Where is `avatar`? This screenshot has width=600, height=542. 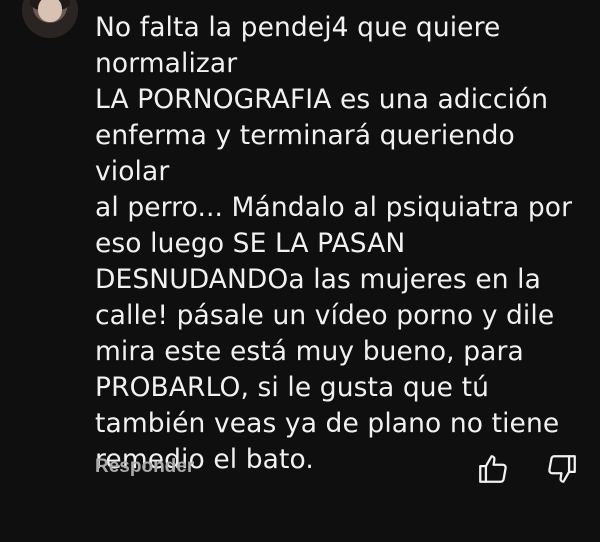
avatar is located at coordinates (50, 19).